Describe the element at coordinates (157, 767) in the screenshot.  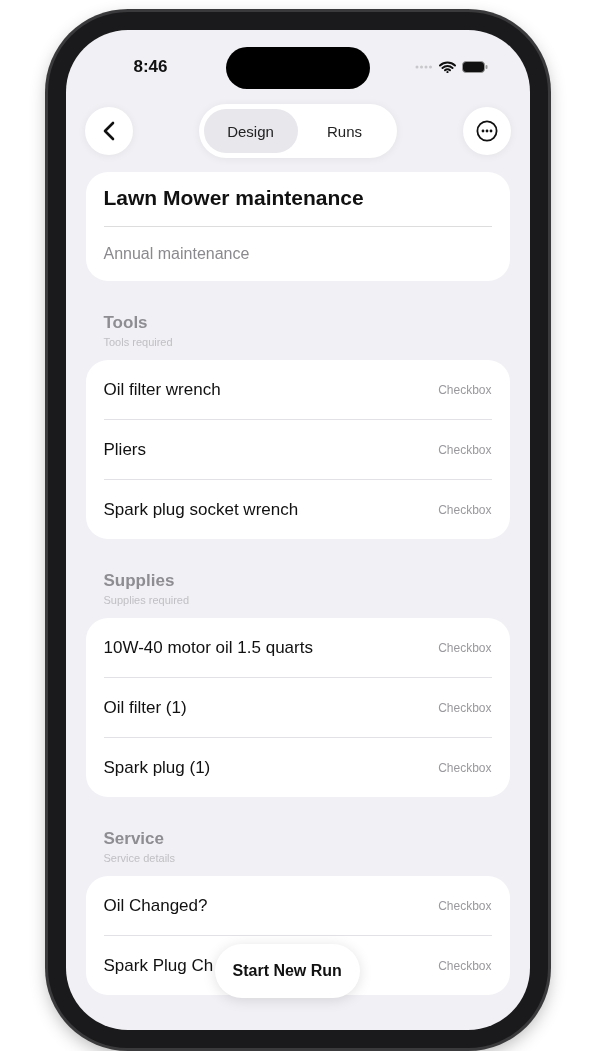
I see `item-label: Spark plug (1)` at that location.